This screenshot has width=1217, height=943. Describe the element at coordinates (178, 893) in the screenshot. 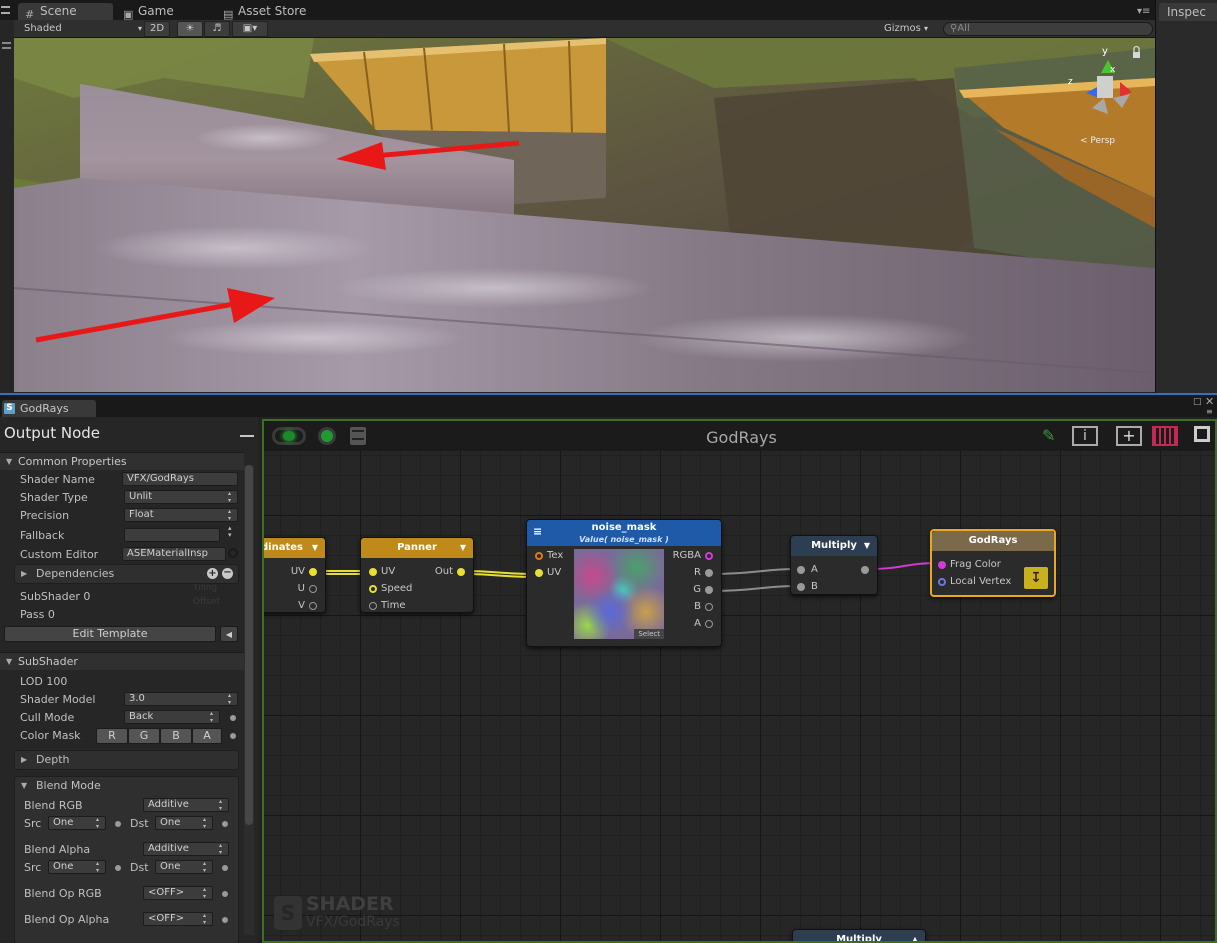

I see `blend-op-rgb-dropdown: <OFF>` at that location.